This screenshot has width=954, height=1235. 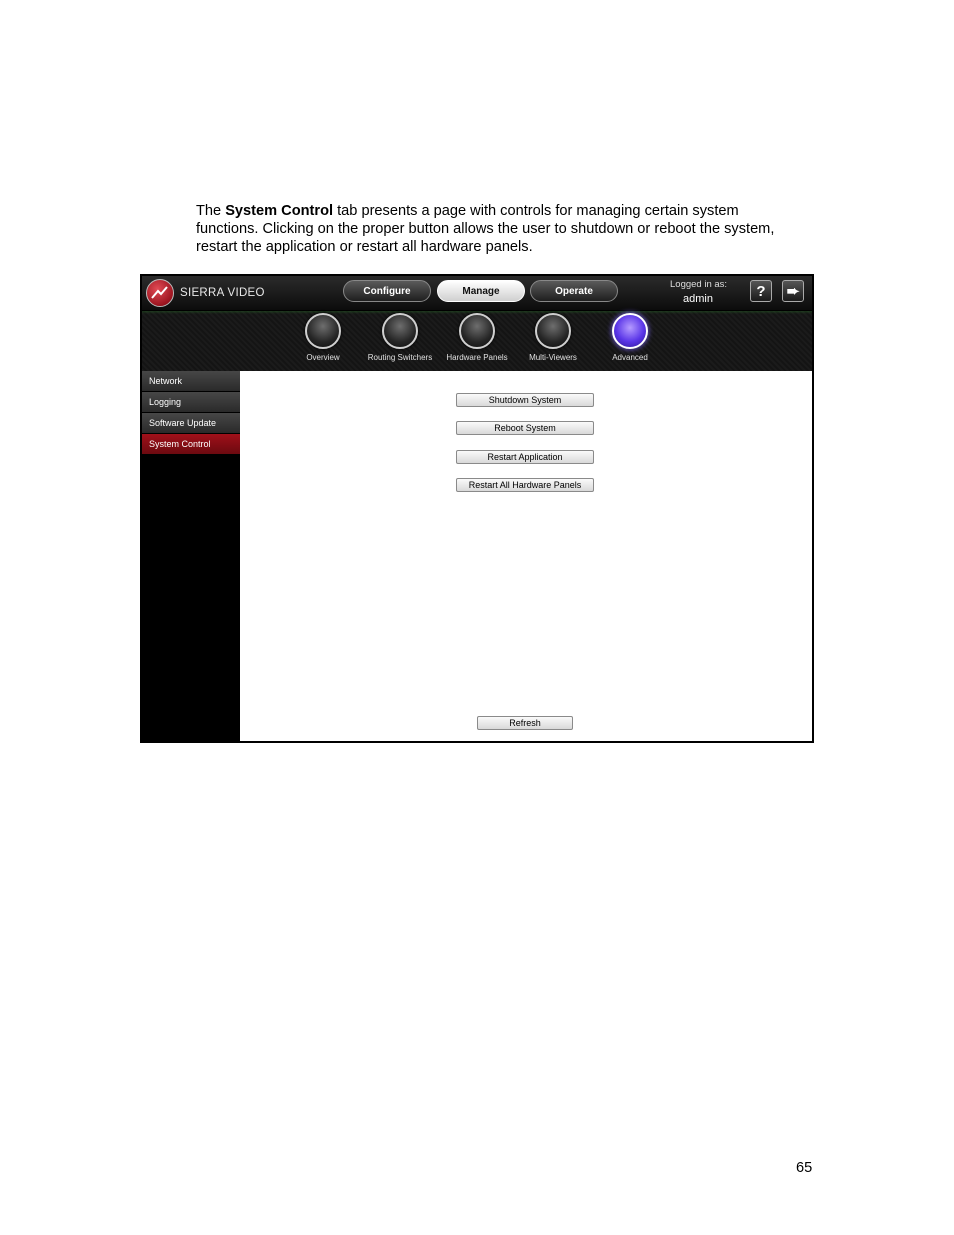 I want to click on module-label: Routing Switchers, so click(x=400, y=357).